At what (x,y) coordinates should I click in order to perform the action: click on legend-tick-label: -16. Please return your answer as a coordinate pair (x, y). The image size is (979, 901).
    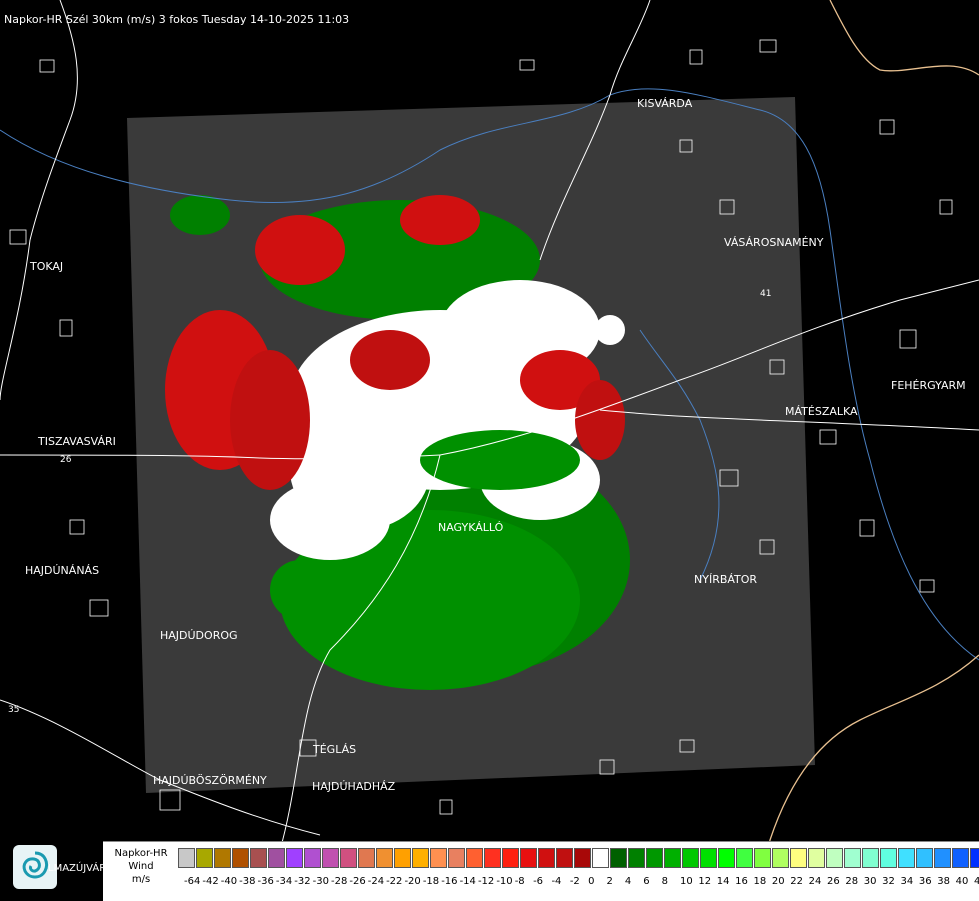
    Looking at the image, I should click on (449, 881).